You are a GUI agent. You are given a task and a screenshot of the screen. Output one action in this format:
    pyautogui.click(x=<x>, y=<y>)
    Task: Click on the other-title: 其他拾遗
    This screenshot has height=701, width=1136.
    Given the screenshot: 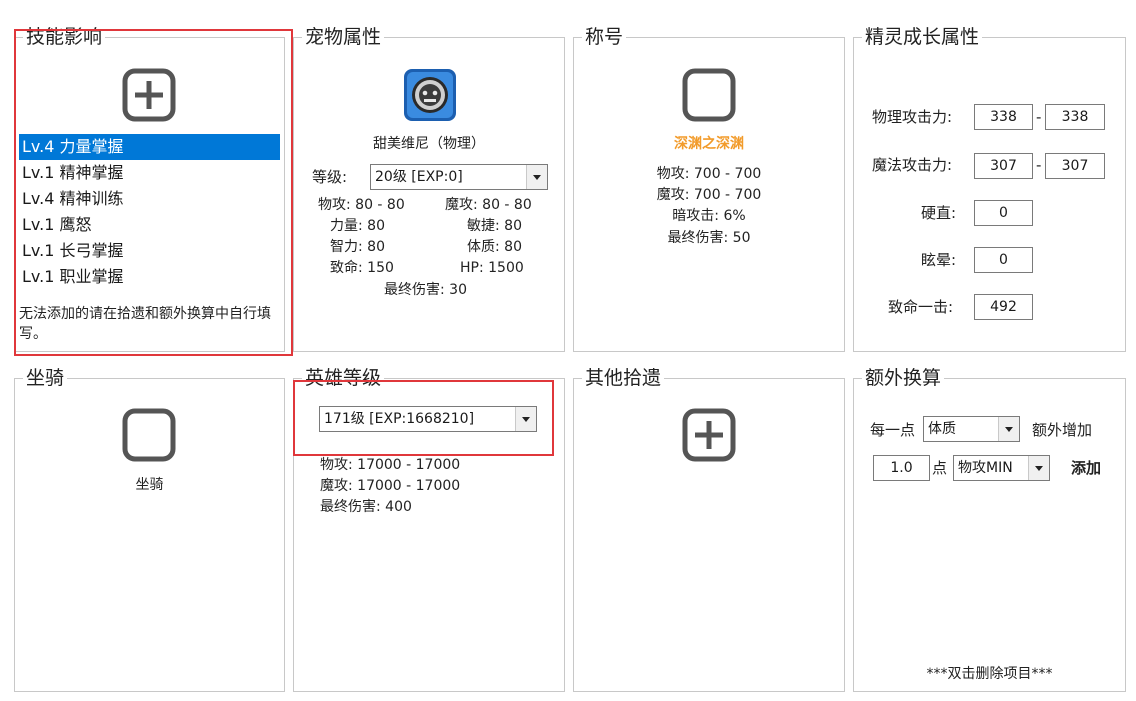 What is the action you would take?
    pyautogui.click(x=623, y=378)
    